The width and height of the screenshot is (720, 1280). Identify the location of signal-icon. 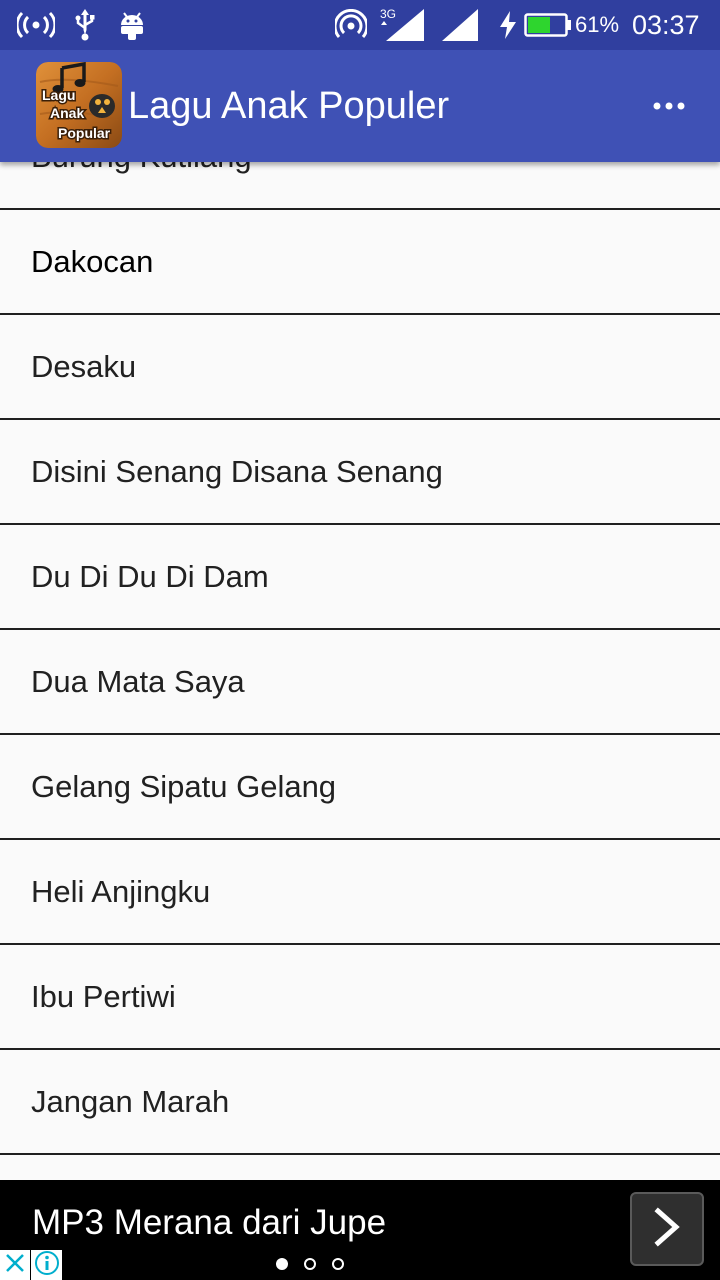
(460, 25).